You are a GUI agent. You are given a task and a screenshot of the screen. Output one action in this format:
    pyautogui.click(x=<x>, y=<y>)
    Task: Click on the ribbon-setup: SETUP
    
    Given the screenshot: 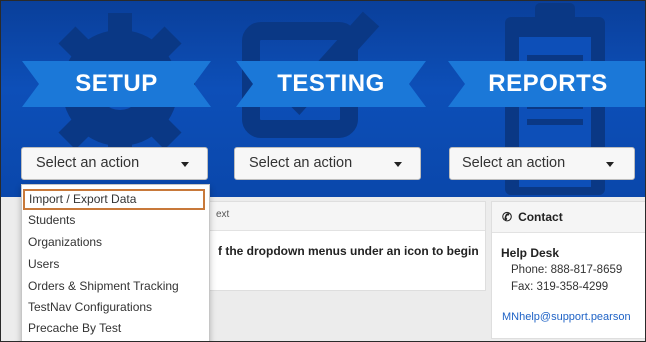 What is the action you would take?
    pyautogui.click(x=116, y=84)
    